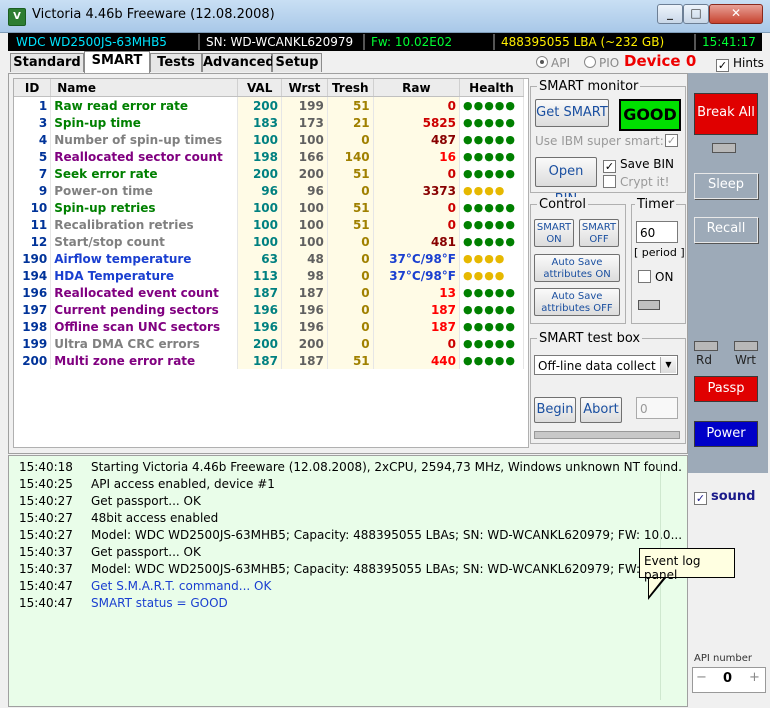 This screenshot has height=708, width=770. Describe the element at coordinates (577, 302) in the screenshot. I see `autosave-off-button: Auto Save attributes OFF` at that location.